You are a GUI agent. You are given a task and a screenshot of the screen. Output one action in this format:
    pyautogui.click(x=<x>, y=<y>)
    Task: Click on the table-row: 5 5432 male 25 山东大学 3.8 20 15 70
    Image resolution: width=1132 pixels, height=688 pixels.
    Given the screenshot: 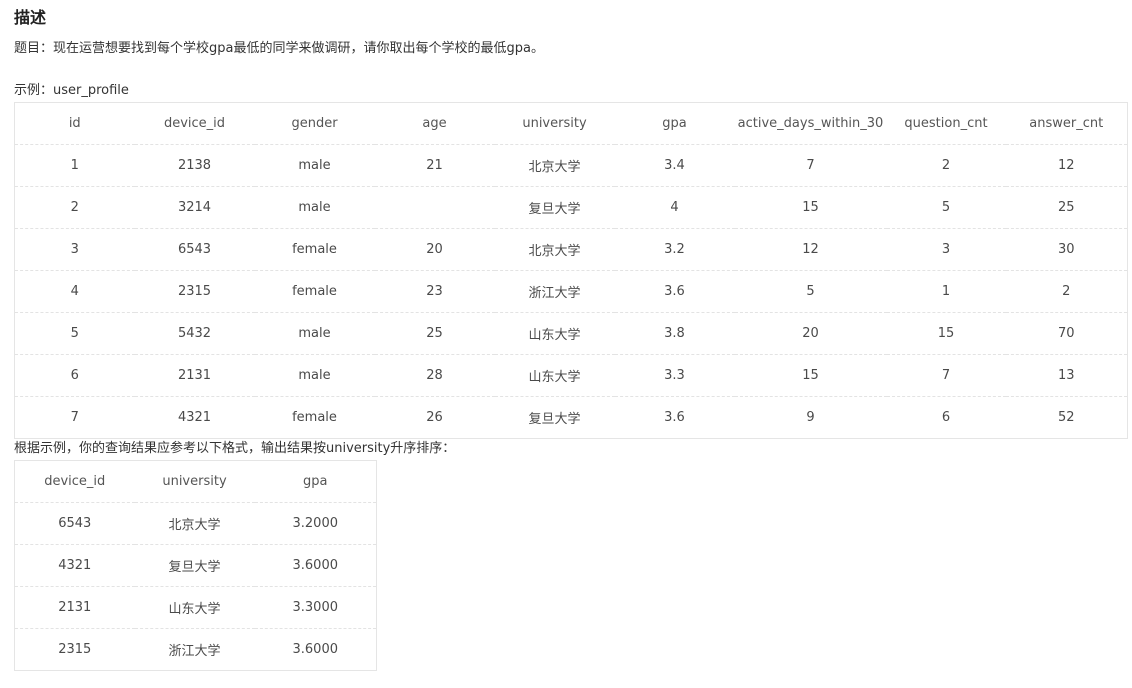 What is the action you would take?
    pyautogui.click(x=571, y=333)
    